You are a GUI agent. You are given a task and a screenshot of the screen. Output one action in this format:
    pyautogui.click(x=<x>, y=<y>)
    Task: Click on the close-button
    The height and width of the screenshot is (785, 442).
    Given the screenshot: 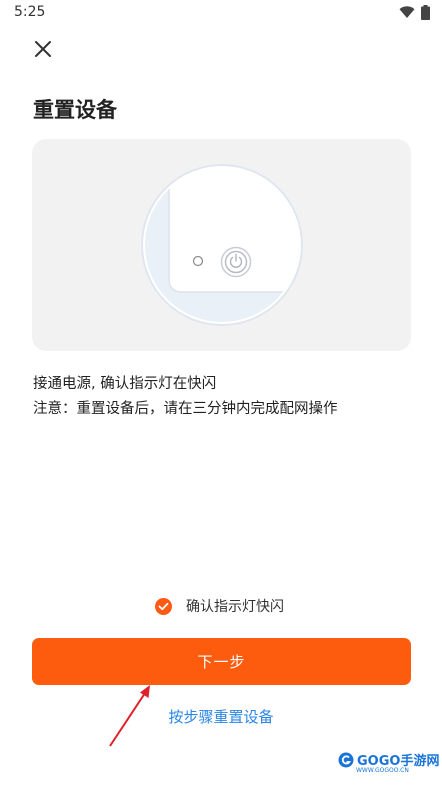 What is the action you would take?
    pyautogui.click(x=43, y=49)
    